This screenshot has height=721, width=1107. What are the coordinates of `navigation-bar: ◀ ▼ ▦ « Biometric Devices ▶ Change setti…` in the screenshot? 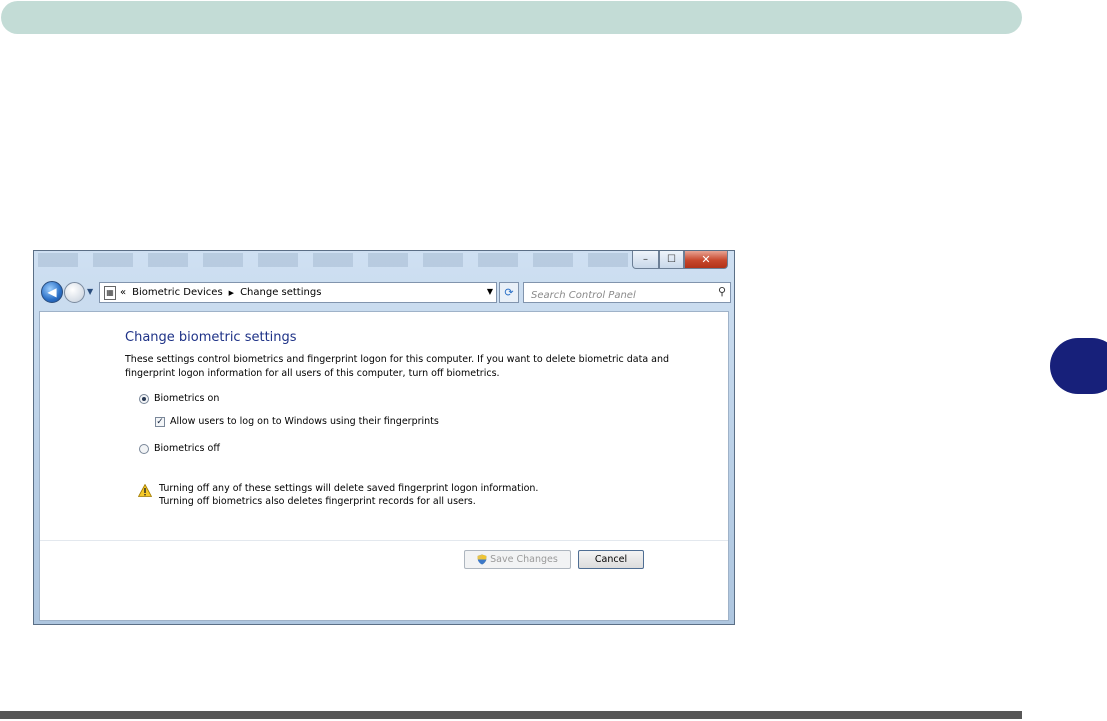 It's located at (386, 293).